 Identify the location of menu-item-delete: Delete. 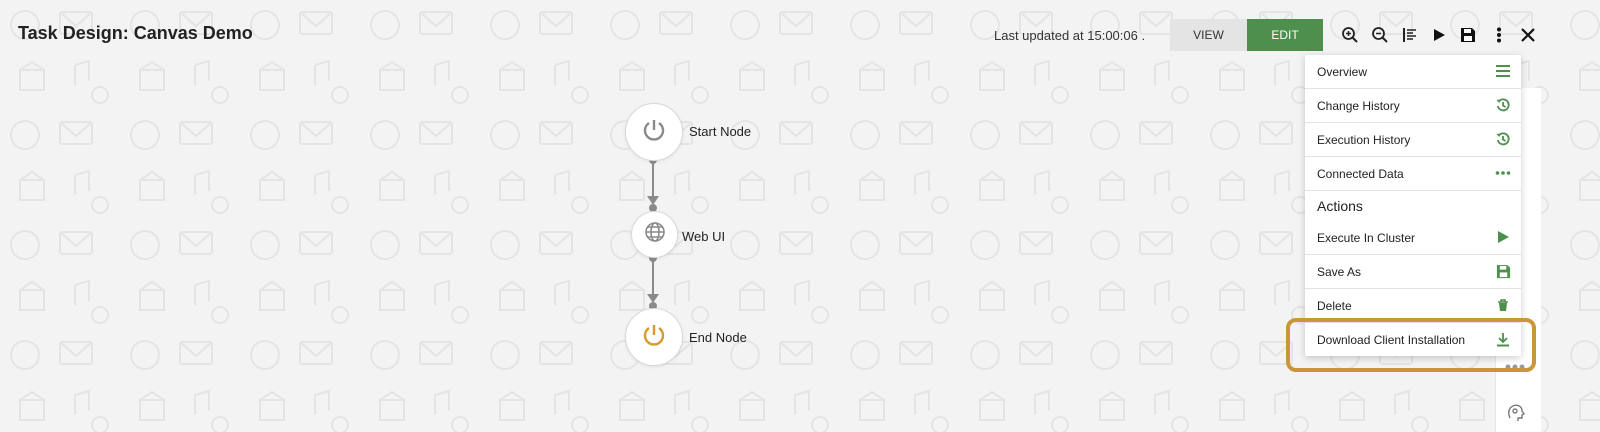
(1413, 306).